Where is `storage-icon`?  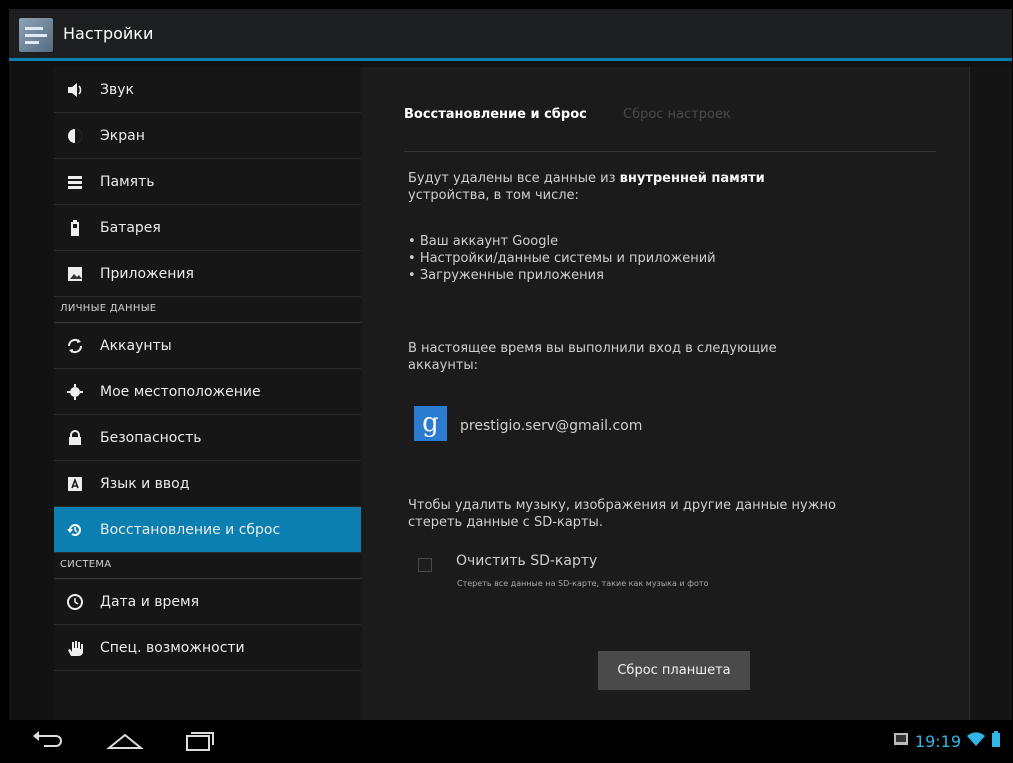
storage-icon is located at coordinates (75, 182).